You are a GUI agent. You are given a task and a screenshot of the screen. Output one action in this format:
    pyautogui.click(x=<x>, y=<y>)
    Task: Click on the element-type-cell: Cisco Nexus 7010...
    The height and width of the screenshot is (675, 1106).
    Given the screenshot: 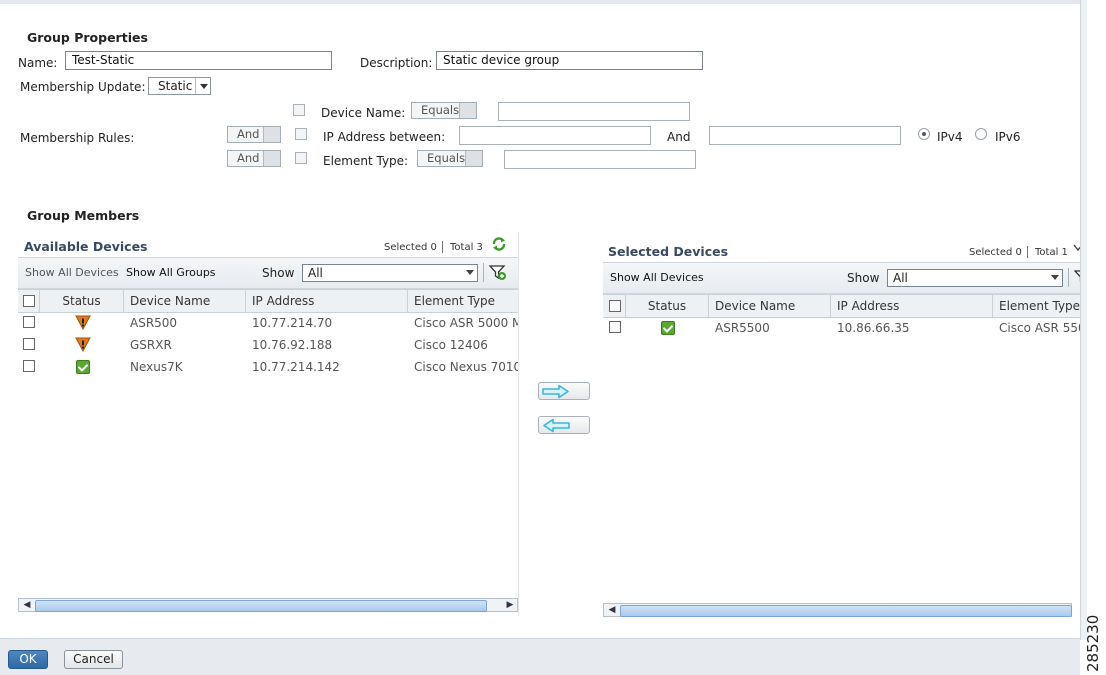 What is the action you would take?
    pyautogui.click(x=466, y=367)
    